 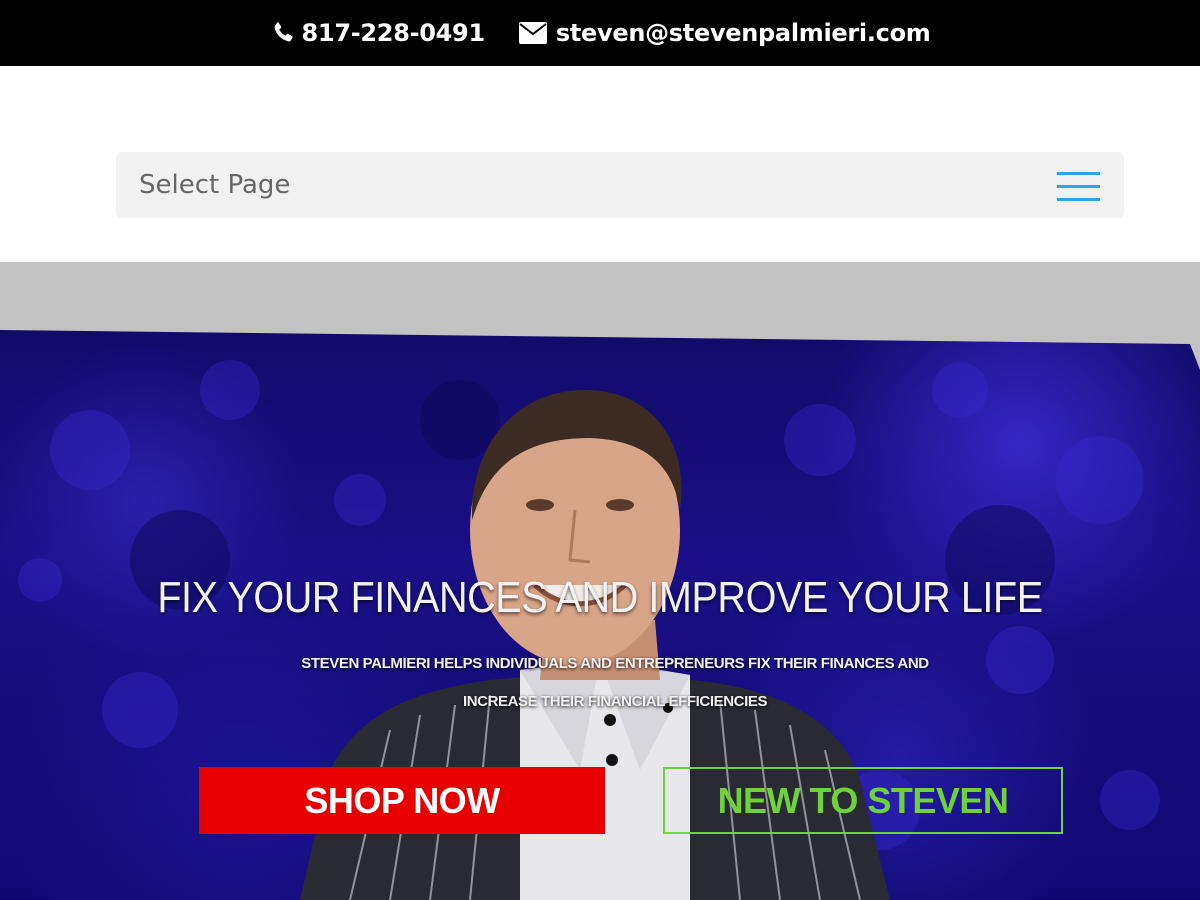 What do you see at coordinates (532, 33) in the screenshot?
I see `envelope-icon` at bounding box center [532, 33].